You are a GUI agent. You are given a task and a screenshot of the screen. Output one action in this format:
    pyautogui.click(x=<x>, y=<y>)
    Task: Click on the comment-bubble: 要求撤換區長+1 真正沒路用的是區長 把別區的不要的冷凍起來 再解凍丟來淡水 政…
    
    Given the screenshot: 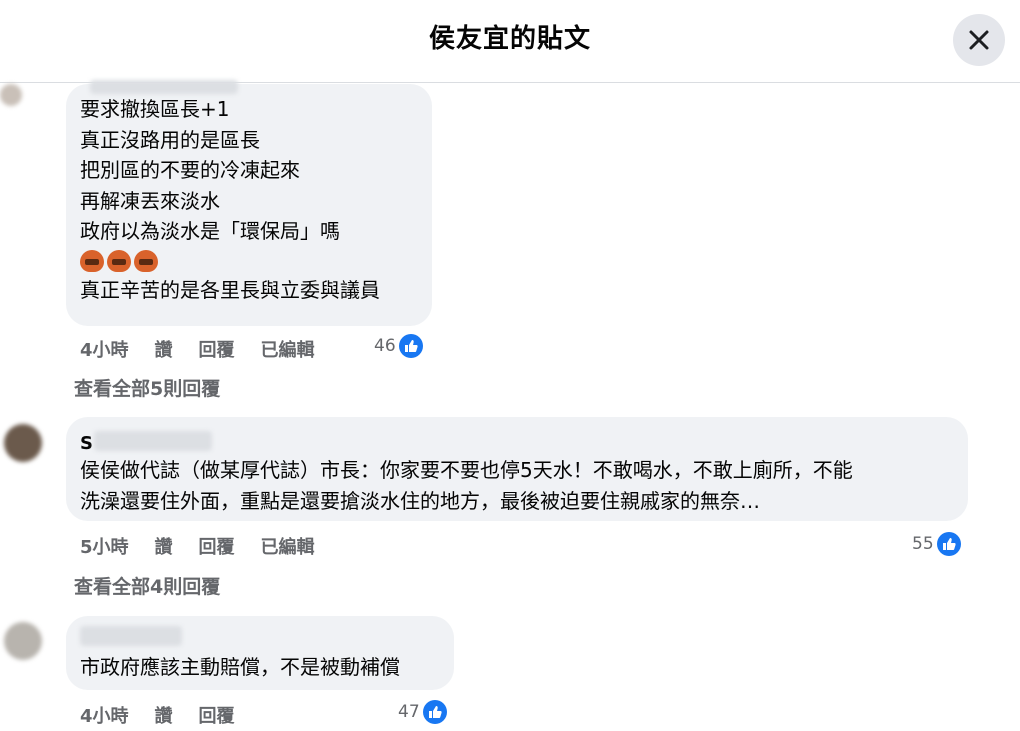 What is the action you would take?
    pyautogui.click(x=249, y=203)
    